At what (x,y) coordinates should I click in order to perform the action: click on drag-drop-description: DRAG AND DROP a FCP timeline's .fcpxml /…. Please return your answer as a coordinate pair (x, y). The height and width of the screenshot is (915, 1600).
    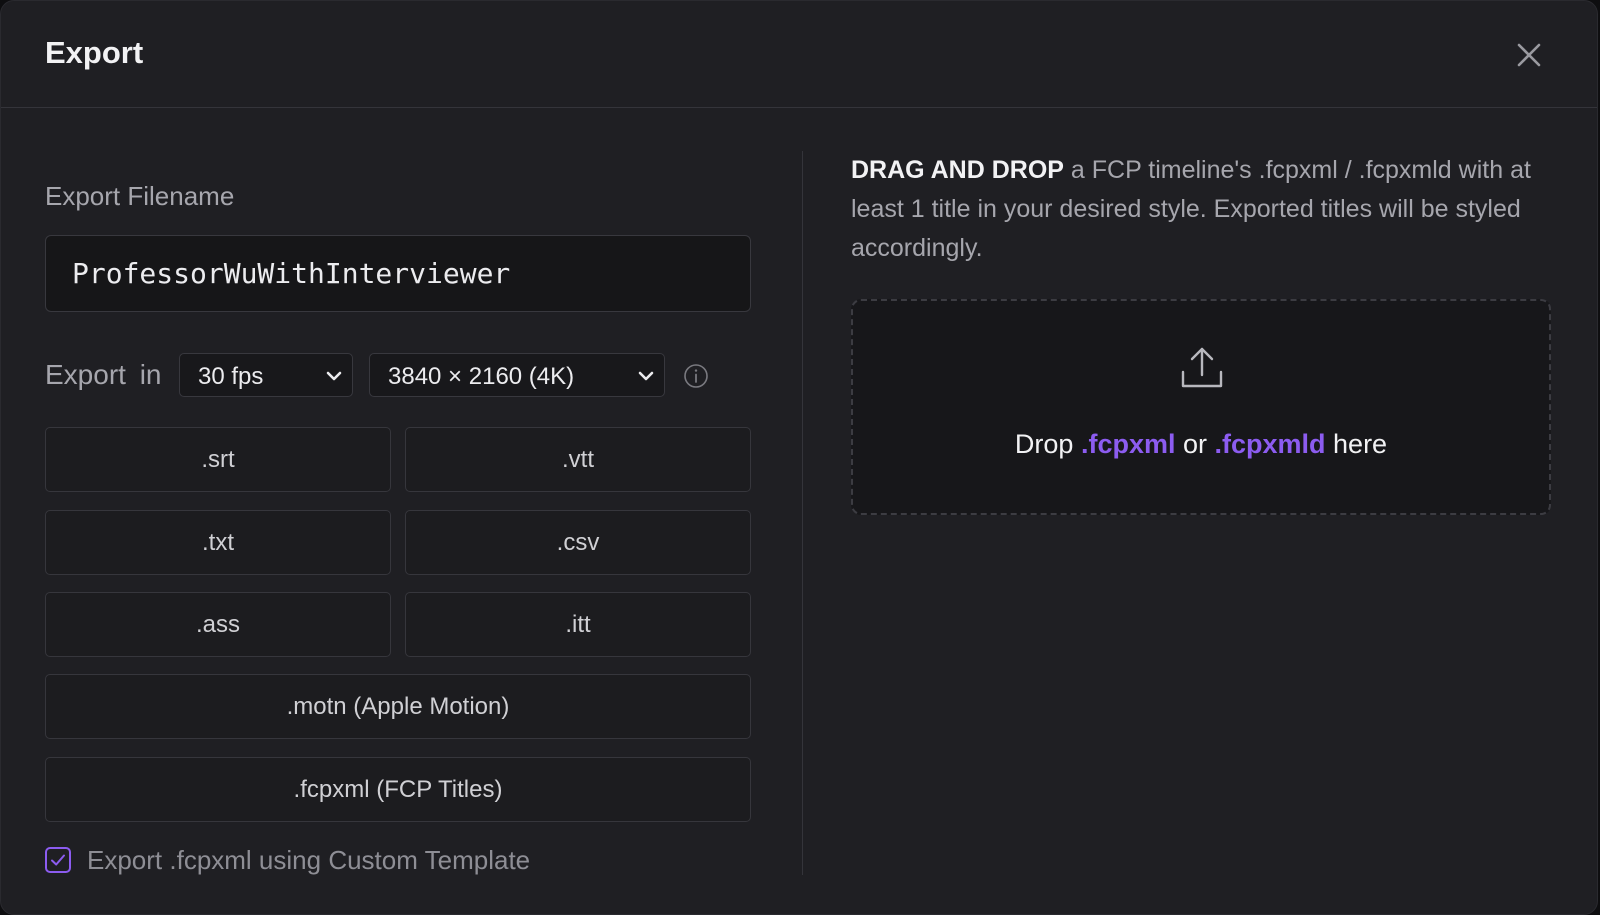
    Looking at the image, I should click on (1201, 209).